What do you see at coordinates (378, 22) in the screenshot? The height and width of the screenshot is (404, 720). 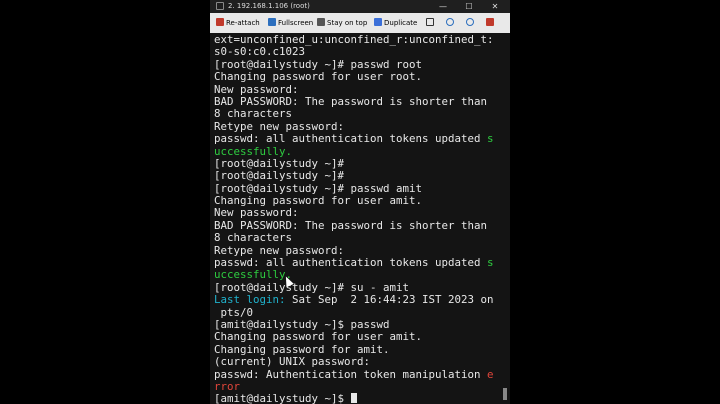 I see `duplicate-icon` at bounding box center [378, 22].